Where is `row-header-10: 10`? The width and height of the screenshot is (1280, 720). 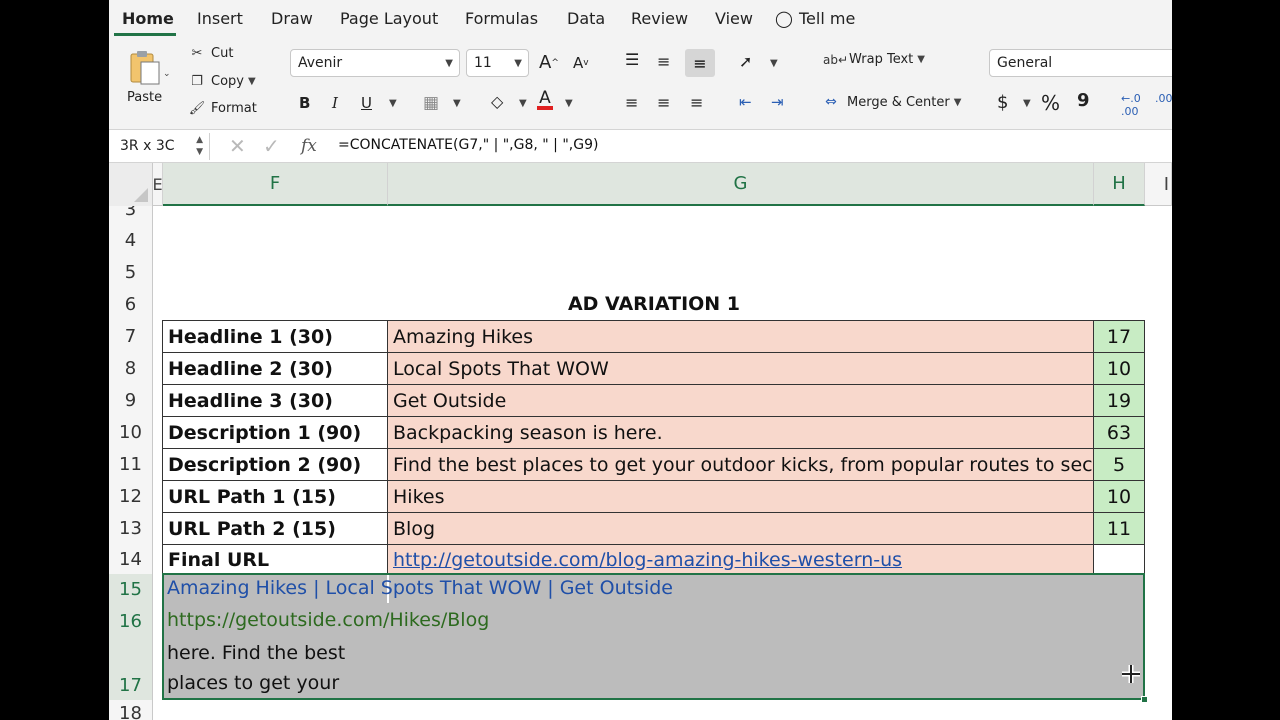
row-header-10: 10 is located at coordinates (131, 432).